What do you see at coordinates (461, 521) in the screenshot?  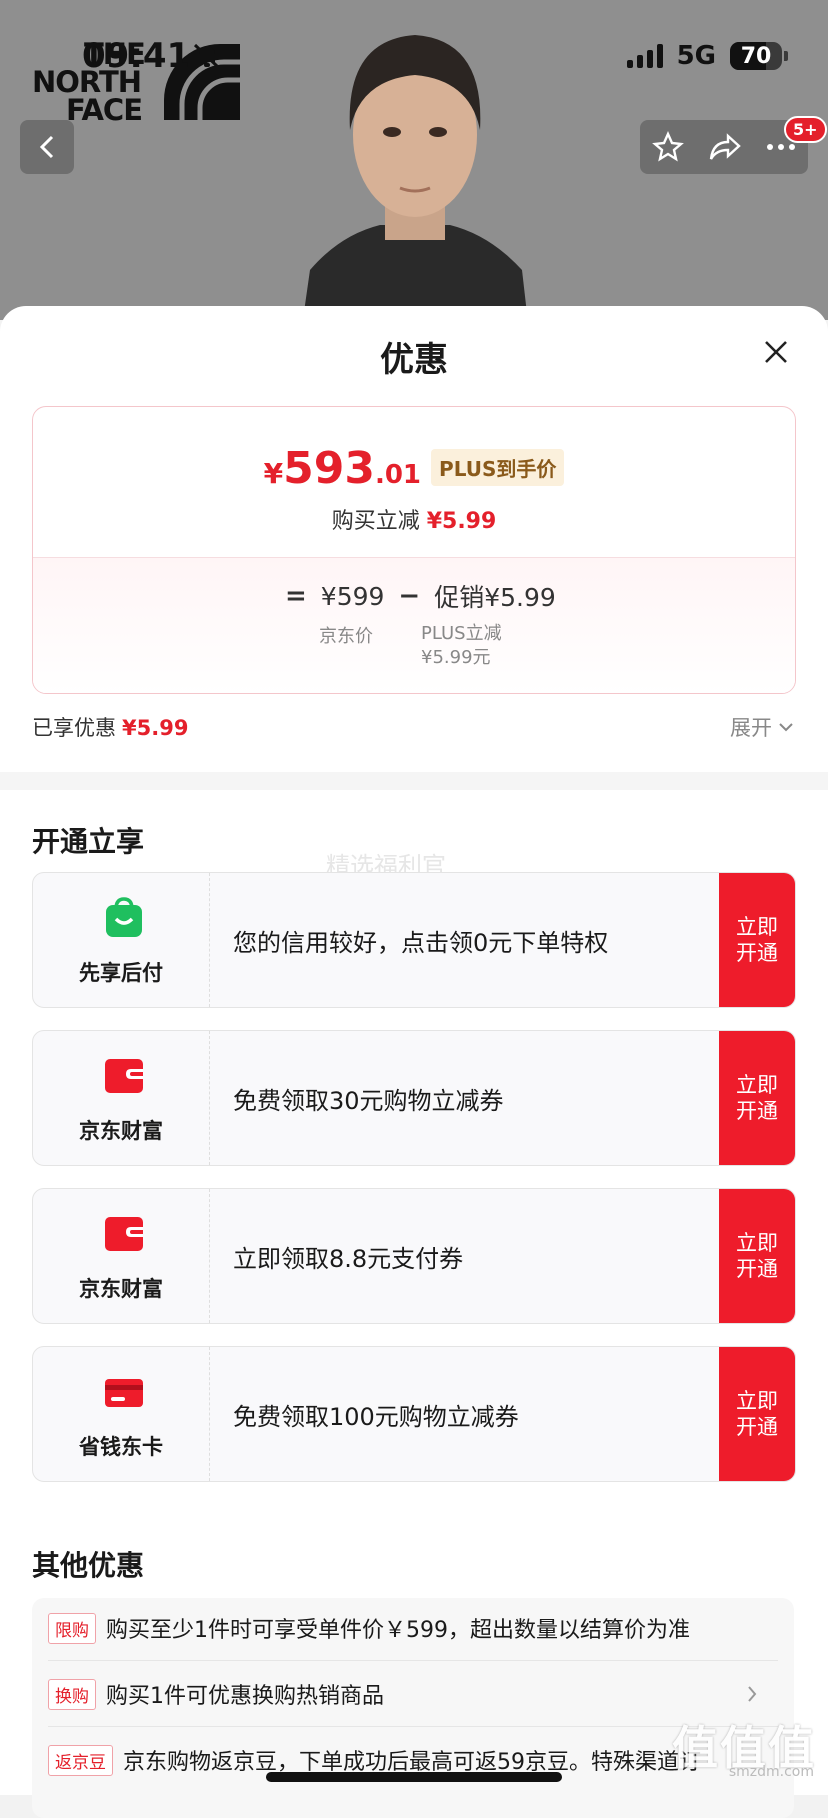 I see `reduce-value: ¥5.99` at bounding box center [461, 521].